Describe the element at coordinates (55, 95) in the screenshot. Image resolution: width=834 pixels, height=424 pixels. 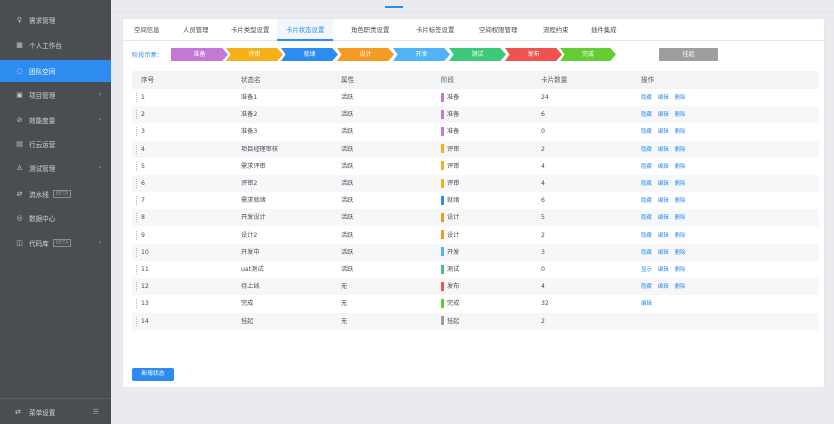
I see `sidebar-item-3: ▣ 项目管理 ▾` at that location.